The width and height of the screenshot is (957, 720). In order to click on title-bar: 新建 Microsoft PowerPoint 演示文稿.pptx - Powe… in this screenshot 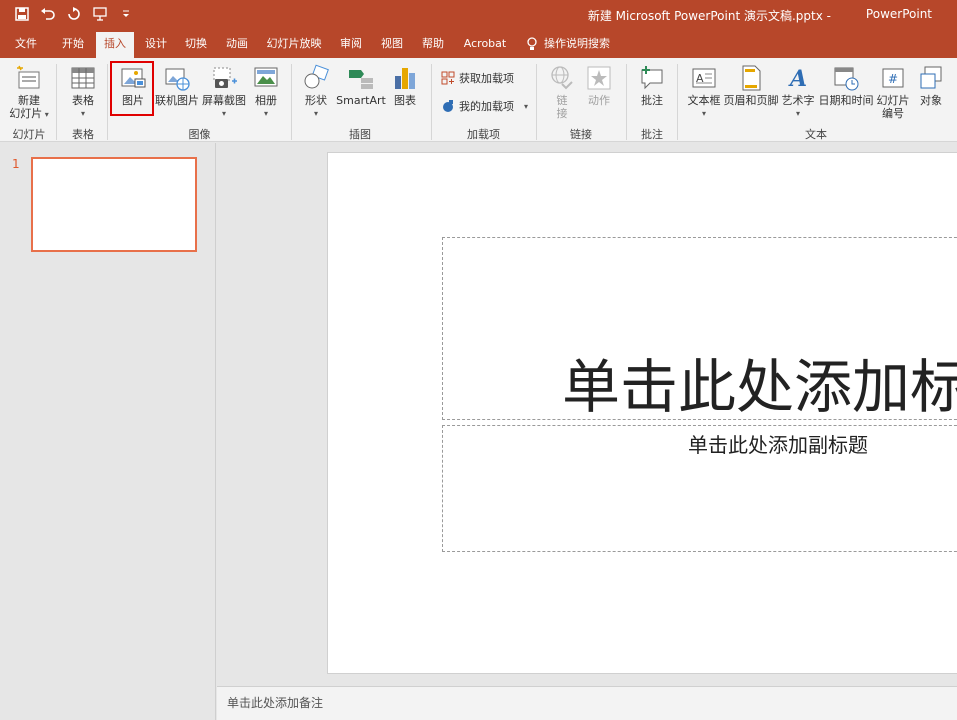, I will do `click(478, 15)`.